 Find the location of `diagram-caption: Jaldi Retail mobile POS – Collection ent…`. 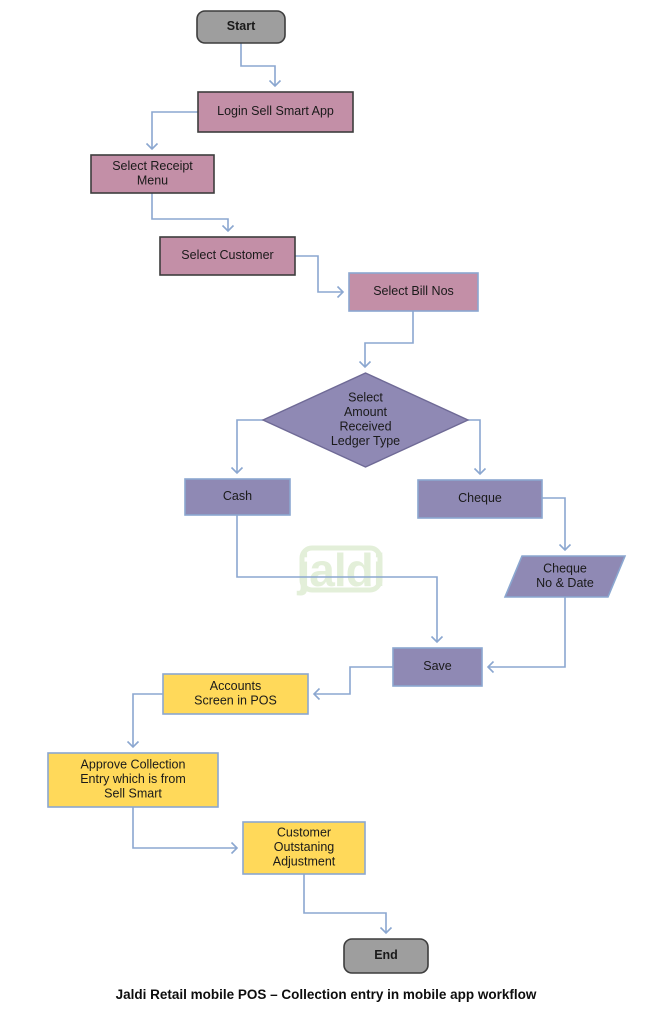

diagram-caption: Jaldi Retail mobile POS – Collection ent… is located at coordinates (326, 994).